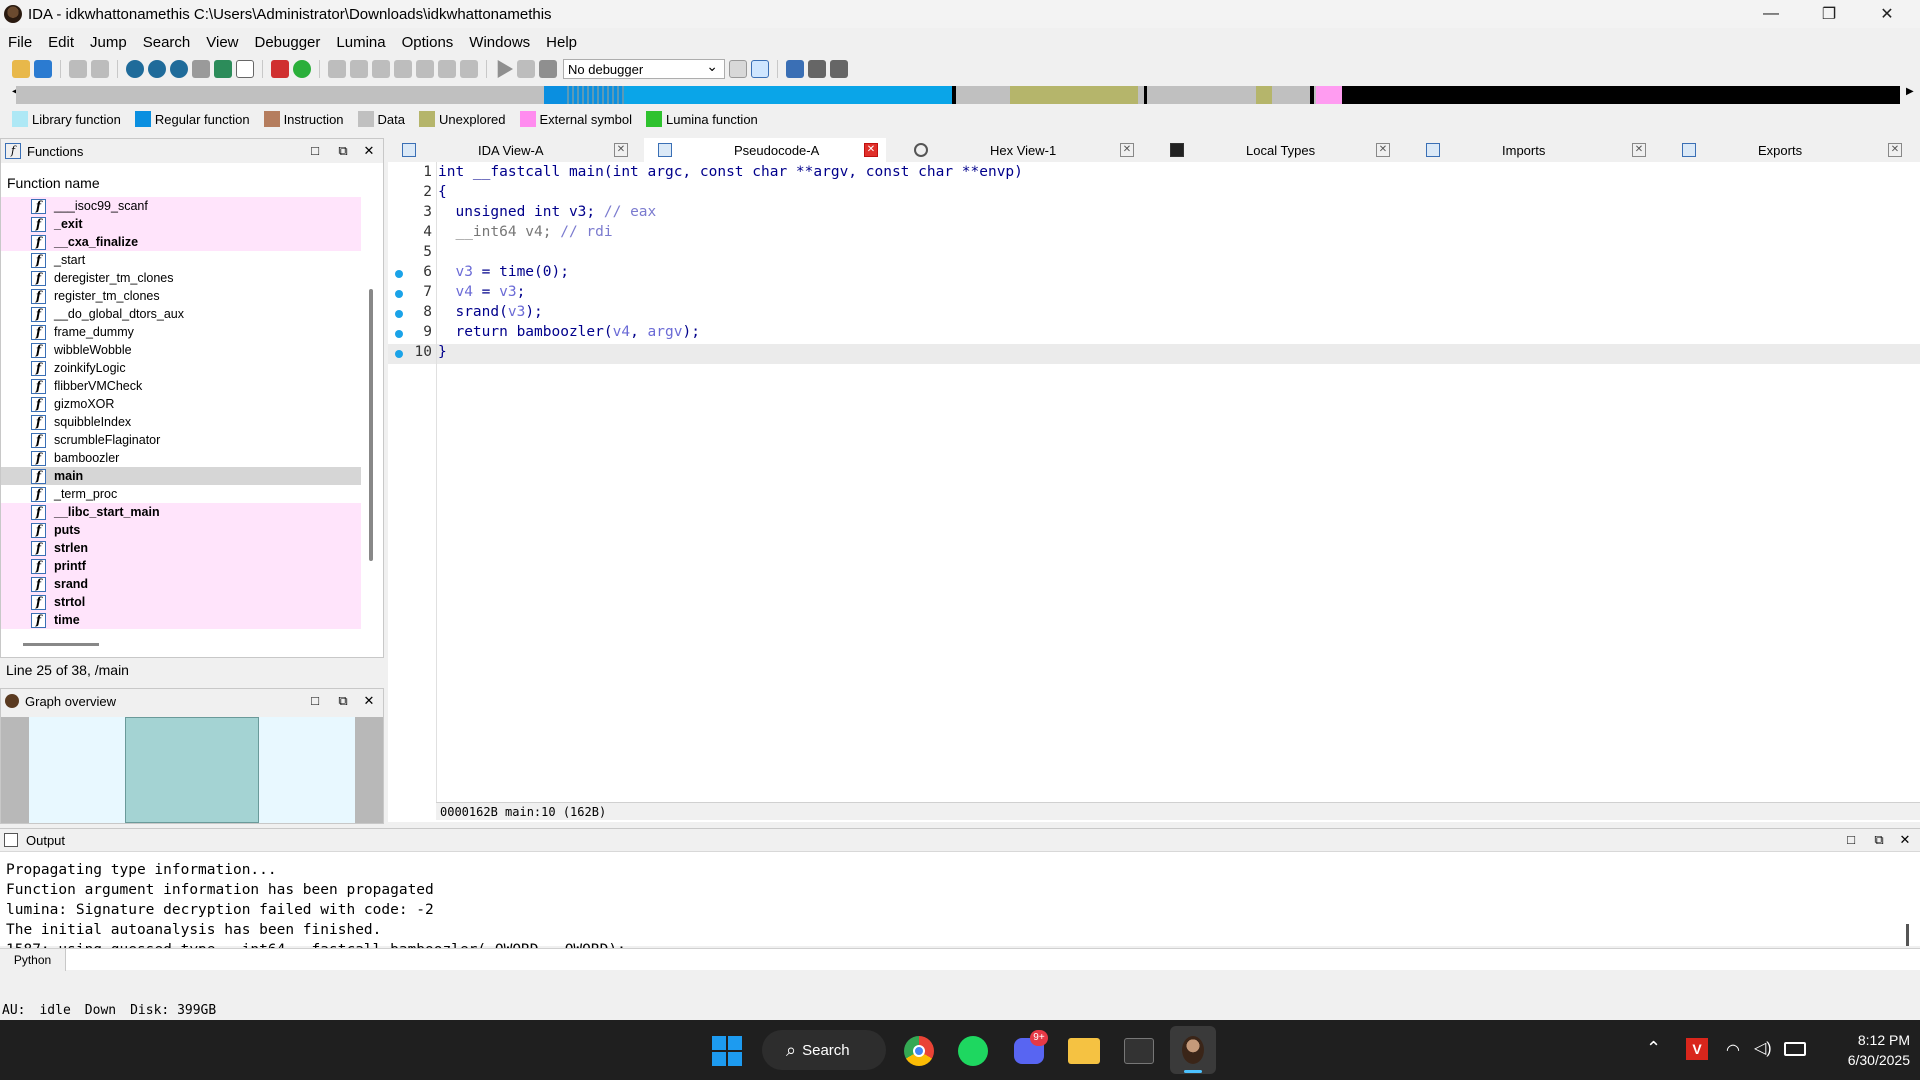 Image resolution: width=1920 pixels, height=1080 pixels. Describe the element at coordinates (993, 960) in the screenshot. I see `command-input` at that location.